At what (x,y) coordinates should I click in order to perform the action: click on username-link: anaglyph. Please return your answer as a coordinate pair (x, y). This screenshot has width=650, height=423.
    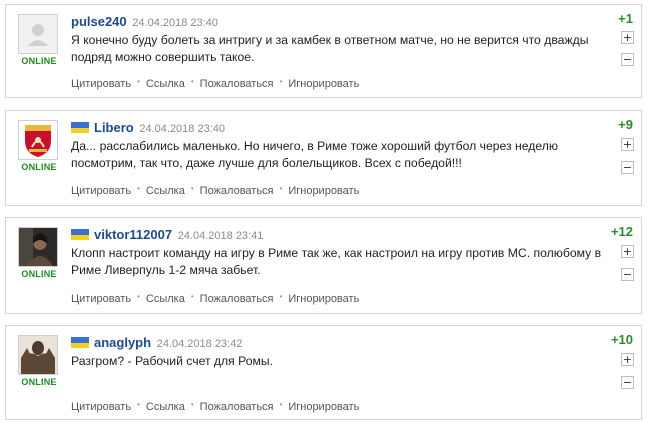
    Looking at the image, I should click on (122, 342).